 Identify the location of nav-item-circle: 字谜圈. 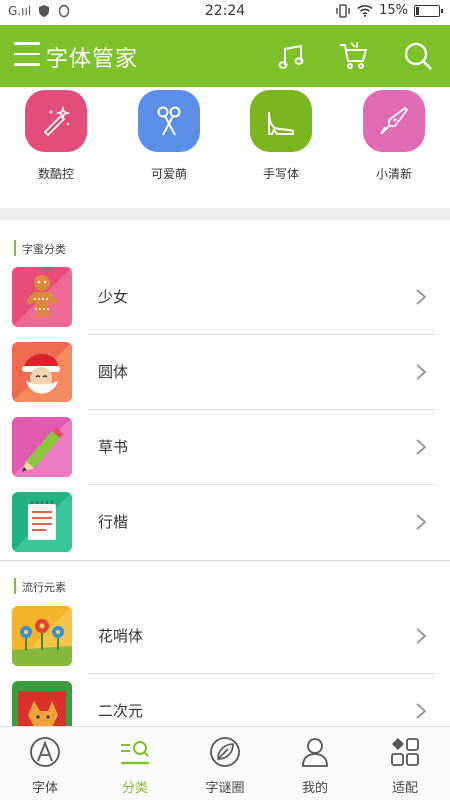
(225, 765).